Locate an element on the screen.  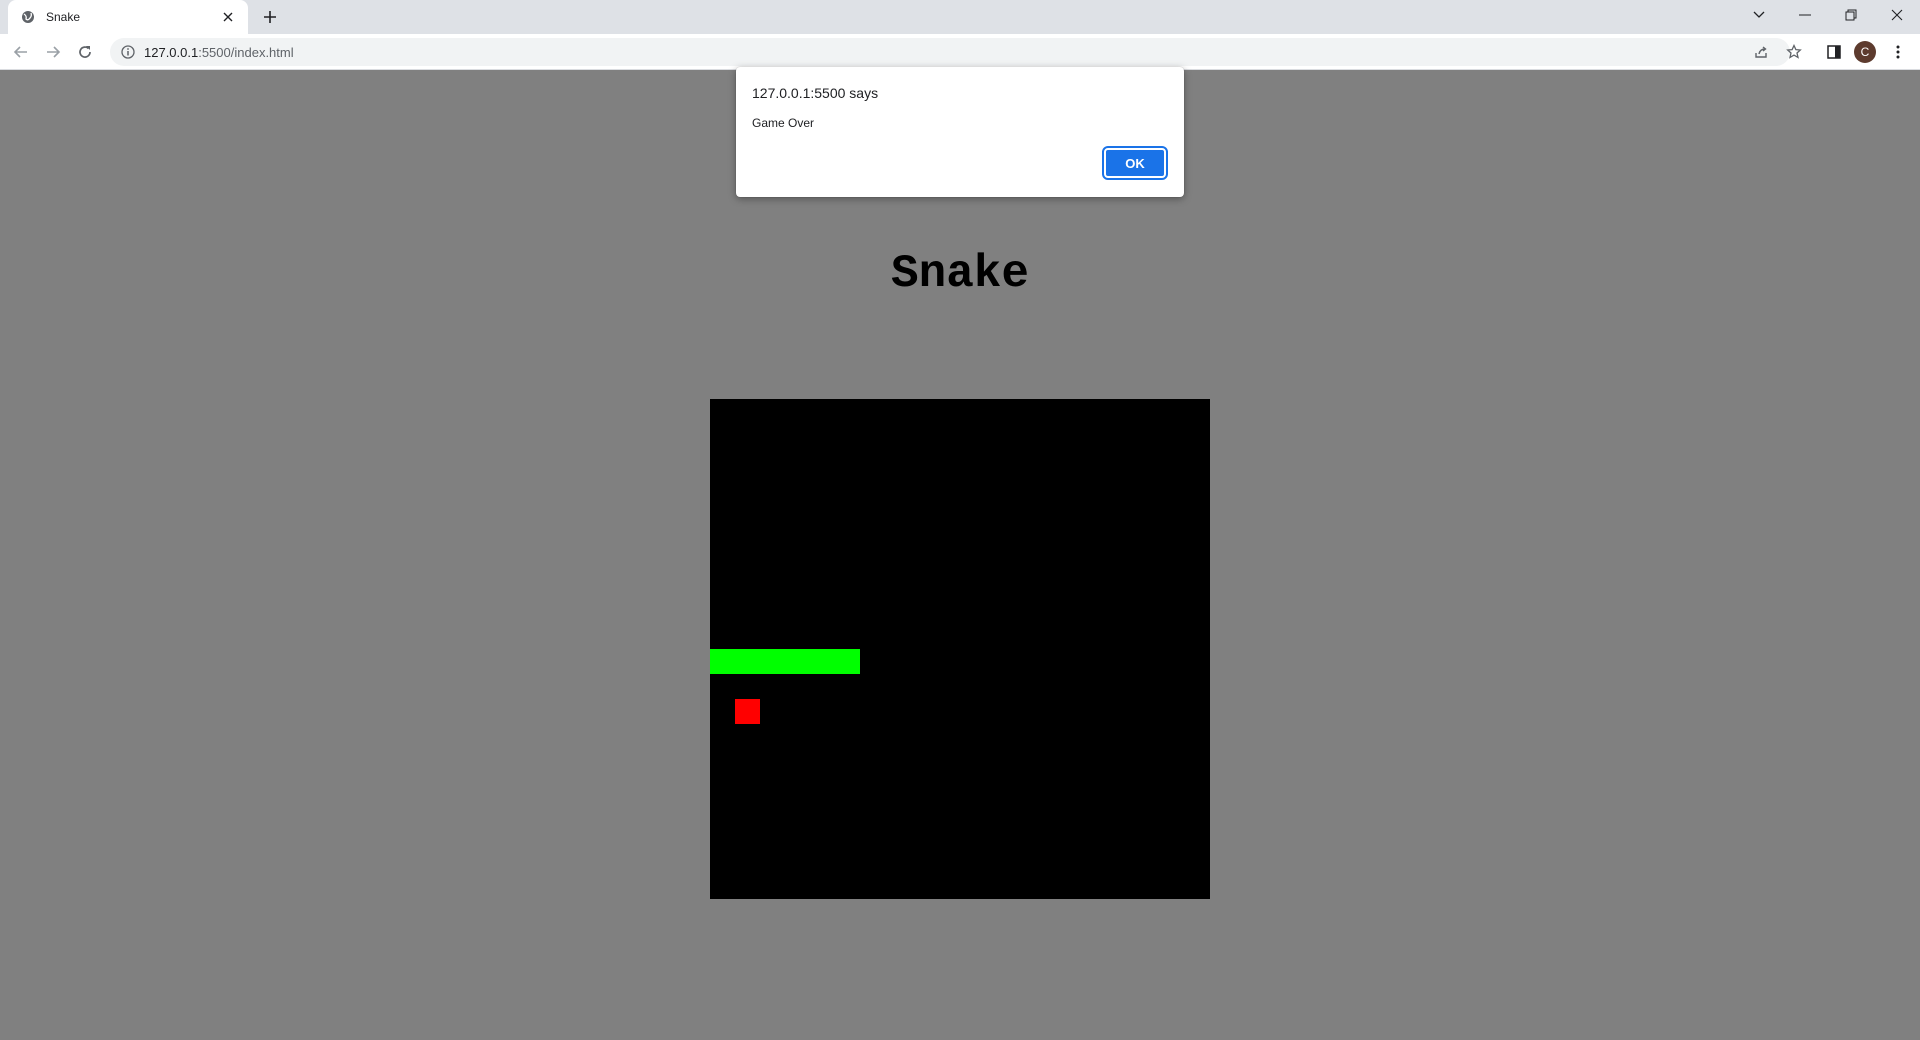
alert-dialog: 127.0.0.1:5500 says Game Over OK is located at coordinates (960, 132).